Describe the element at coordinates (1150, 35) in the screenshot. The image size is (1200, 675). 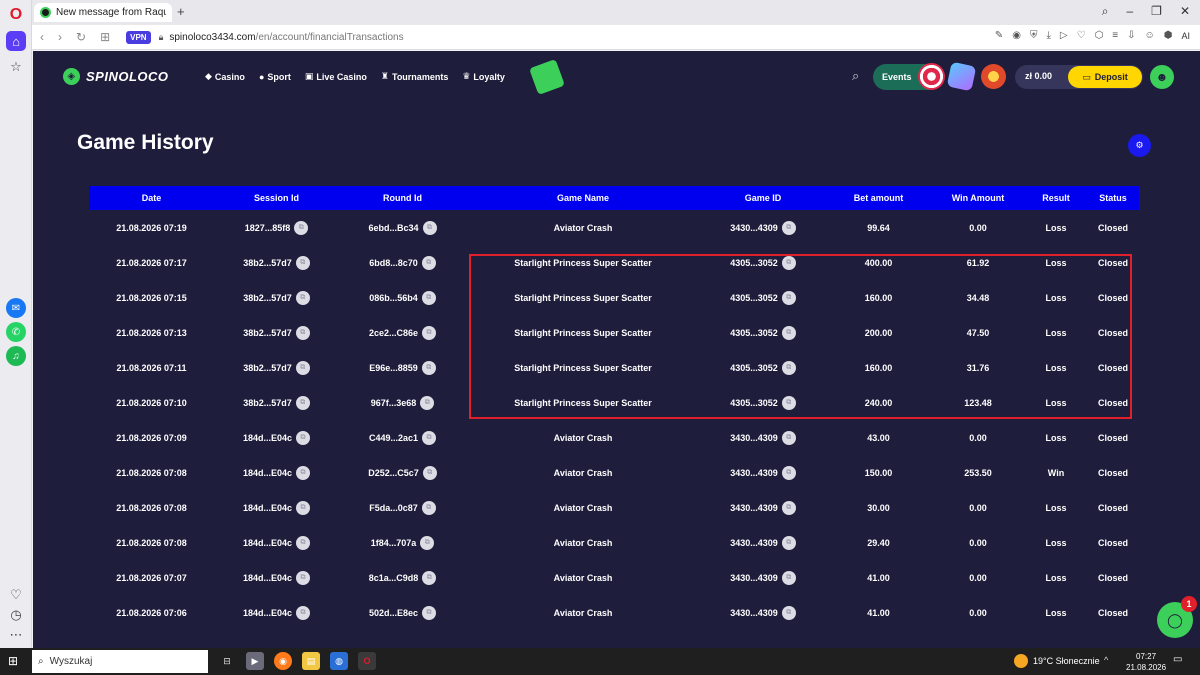
I see `profile-icon: ☺` at that location.